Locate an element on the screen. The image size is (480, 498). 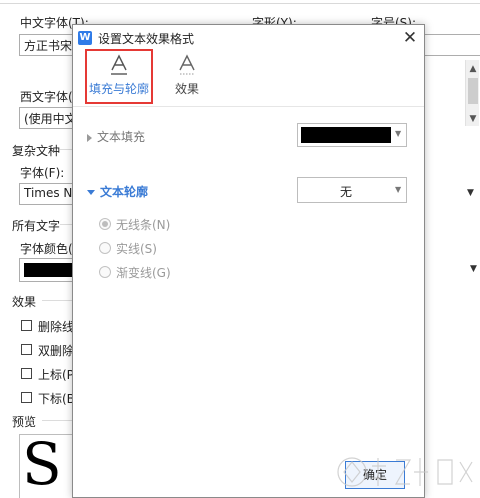
scroll-thumb is located at coordinates (472, 91).